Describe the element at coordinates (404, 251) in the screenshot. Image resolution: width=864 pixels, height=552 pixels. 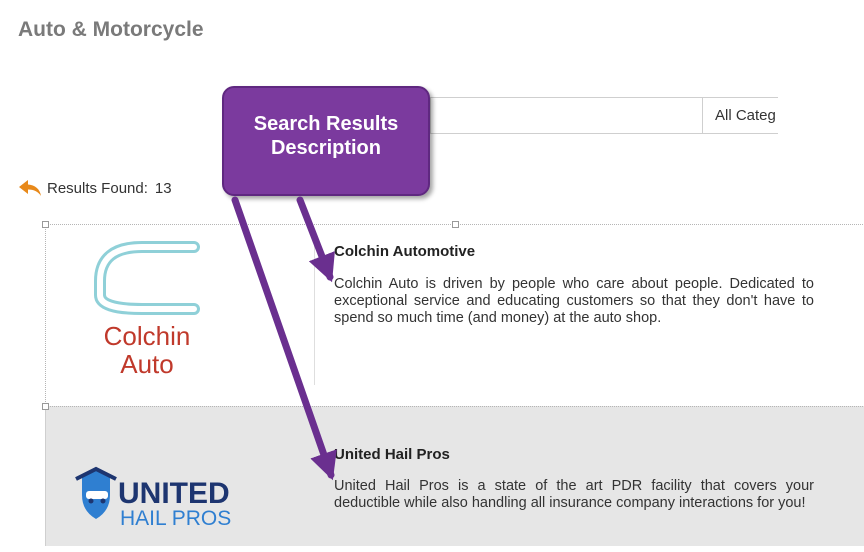
I see `listing-name: Colchin Automotive` at that location.